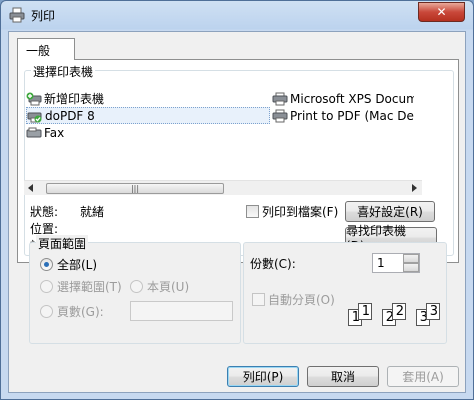  Describe the element at coordinates (38, 51) in the screenshot. I see `tab-general-label: 一般` at that location.